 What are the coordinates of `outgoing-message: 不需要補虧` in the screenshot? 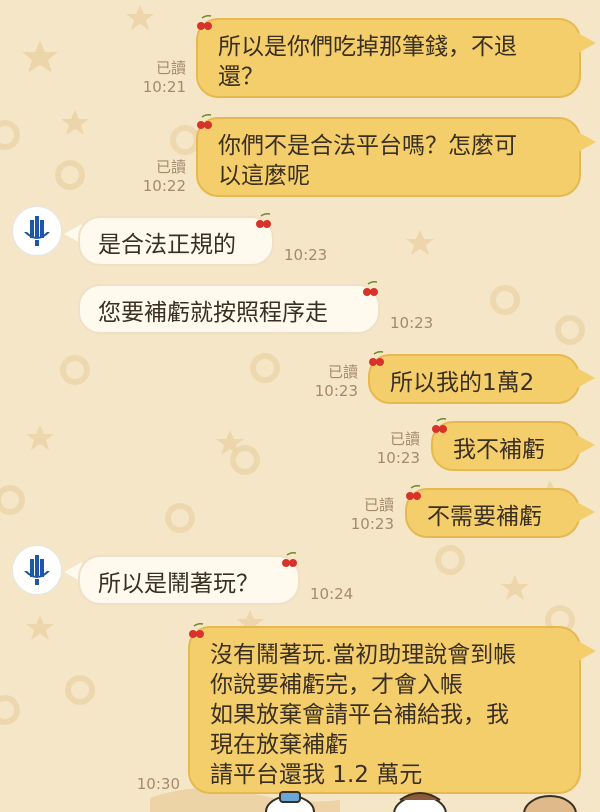 It's located at (492, 513).